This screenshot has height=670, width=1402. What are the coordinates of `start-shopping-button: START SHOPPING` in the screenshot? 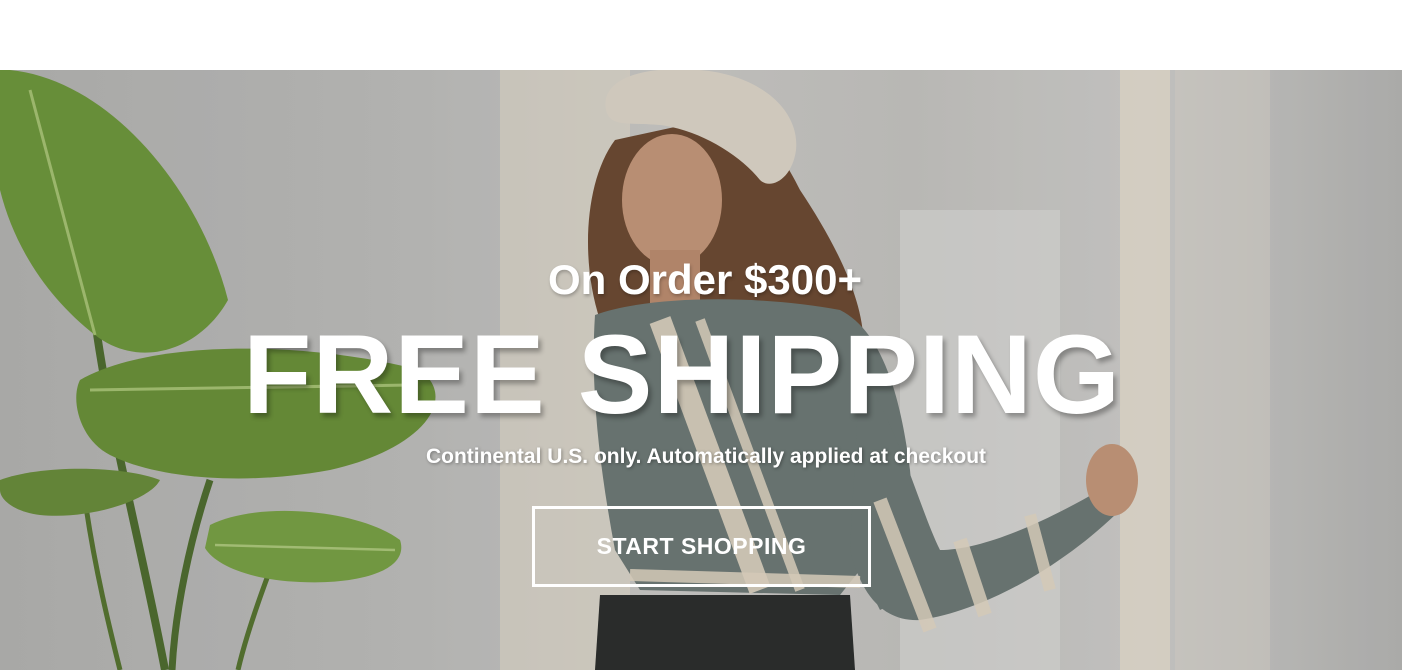 It's located at (701, 546).